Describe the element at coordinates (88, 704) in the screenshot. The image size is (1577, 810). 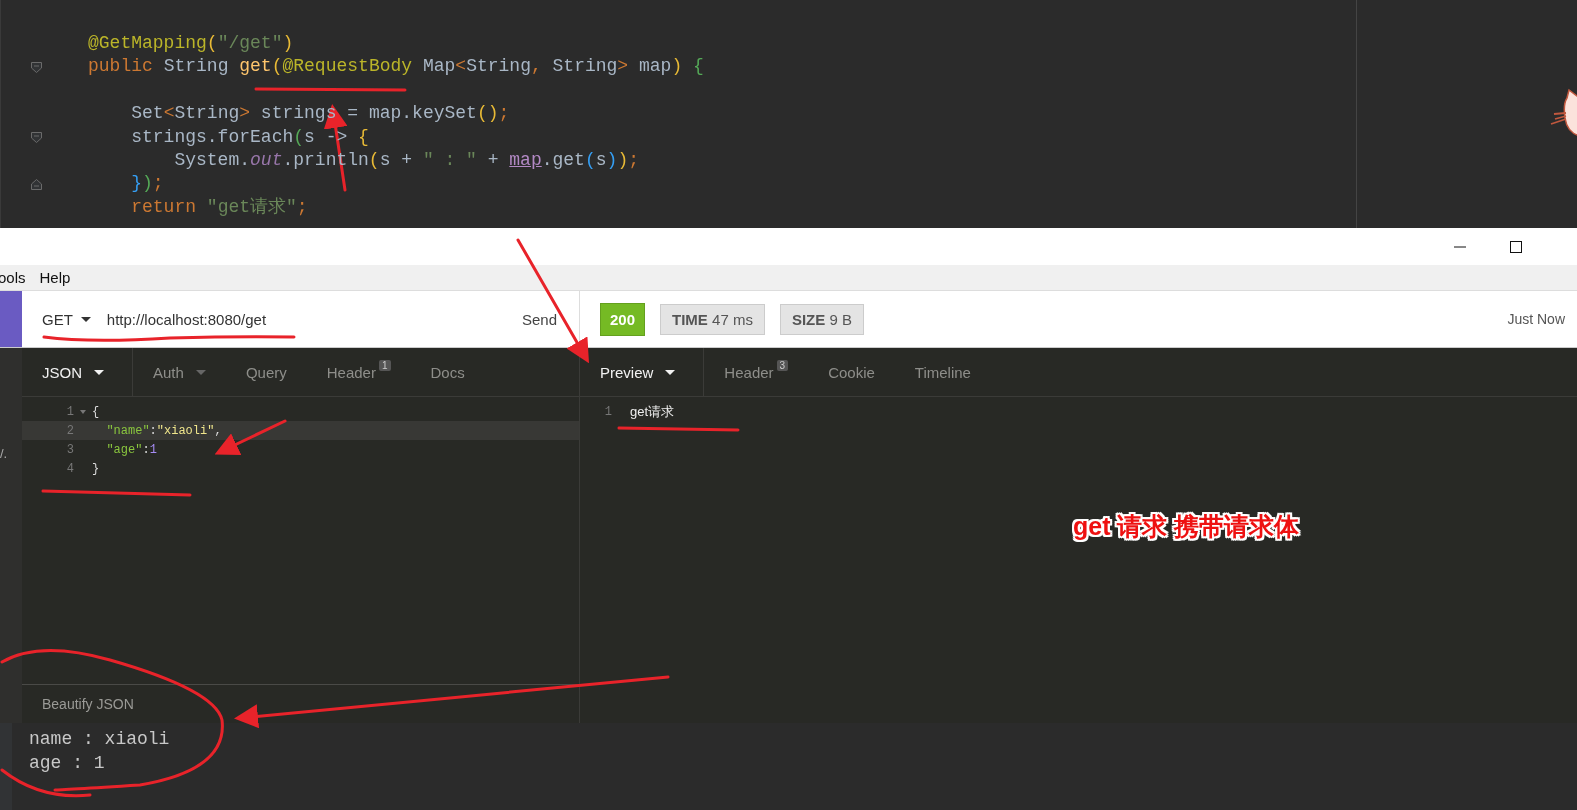
I see `beautify-button: Beautify JSON` at that location.